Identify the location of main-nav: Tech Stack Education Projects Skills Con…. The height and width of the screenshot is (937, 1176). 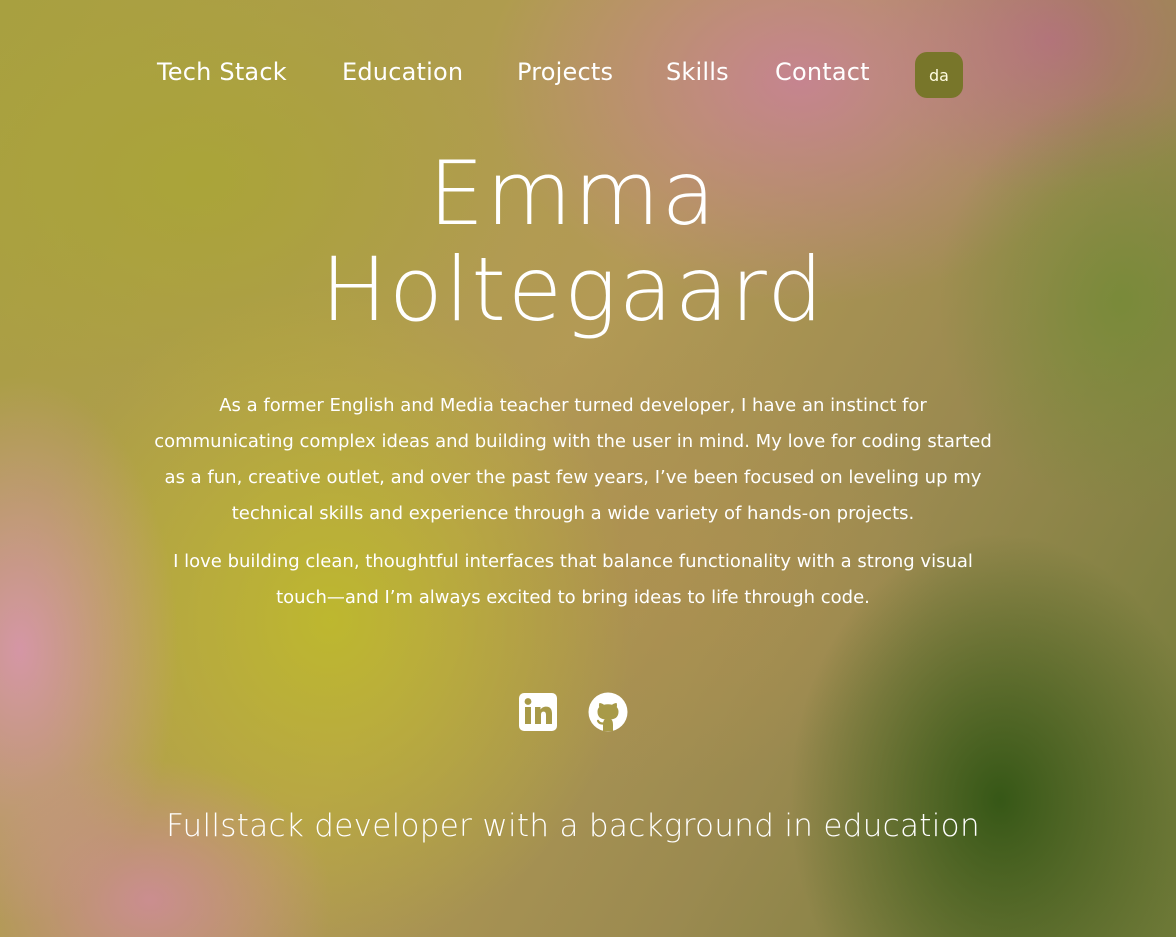
(588, 75).